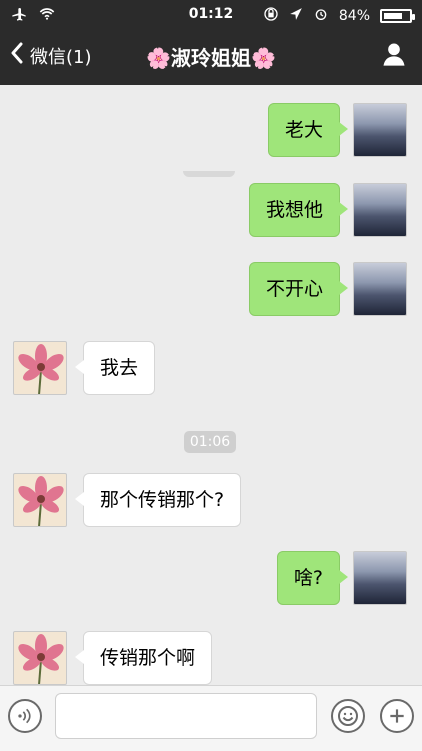  What do you see at coordinates (393, 16) in the screenshot?
I see `battery-fill` at bounding box center [393, 16].